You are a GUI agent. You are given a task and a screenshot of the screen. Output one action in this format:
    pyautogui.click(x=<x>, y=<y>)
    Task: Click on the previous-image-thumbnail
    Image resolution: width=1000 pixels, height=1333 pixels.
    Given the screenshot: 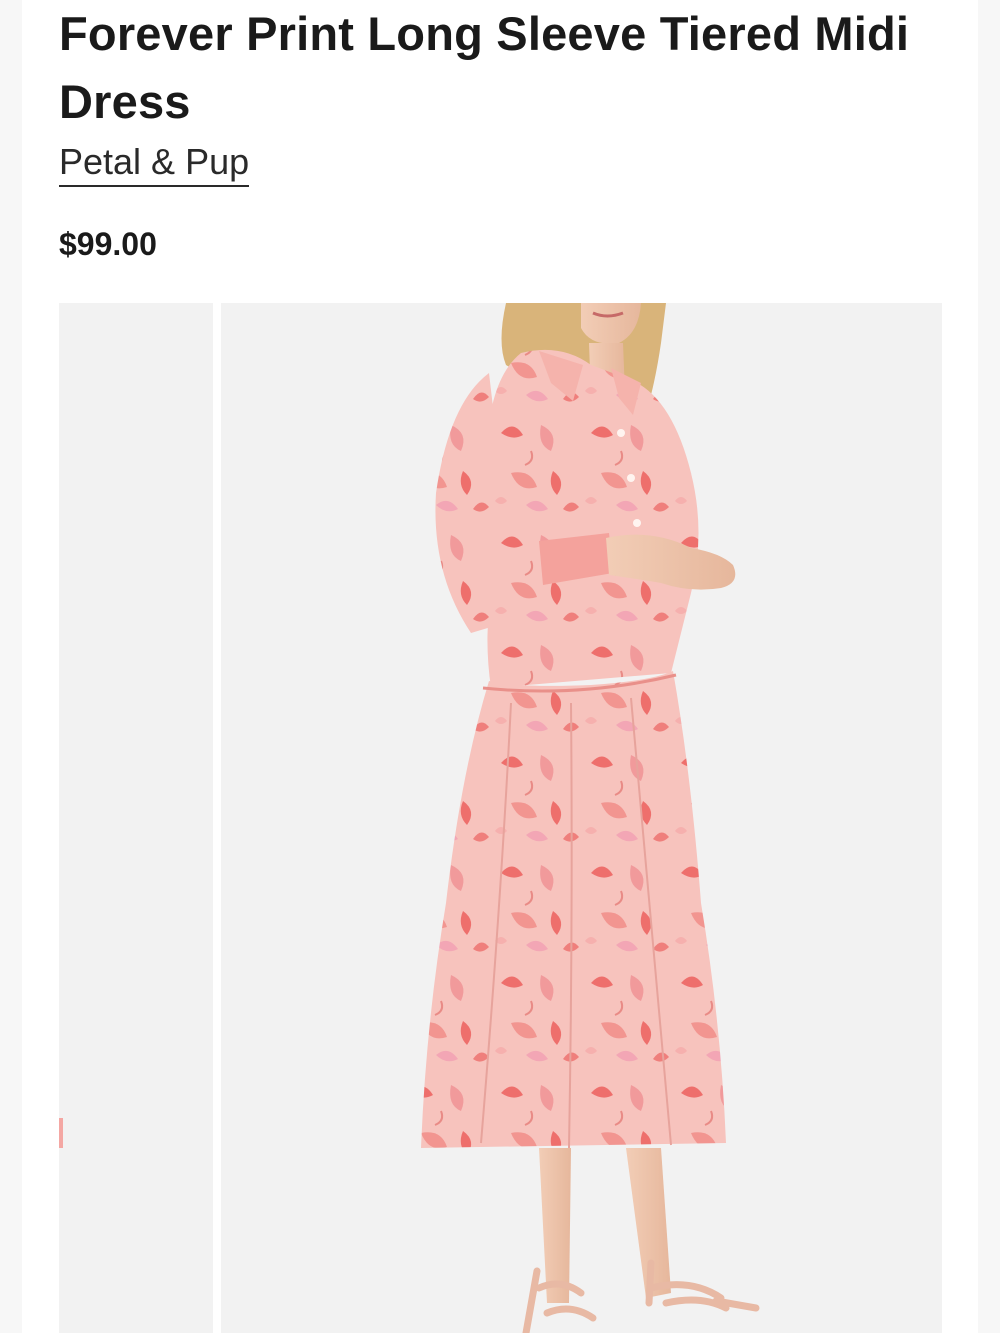 What is the action you would take?
    pyautogui.click(x=136, y=818)
    